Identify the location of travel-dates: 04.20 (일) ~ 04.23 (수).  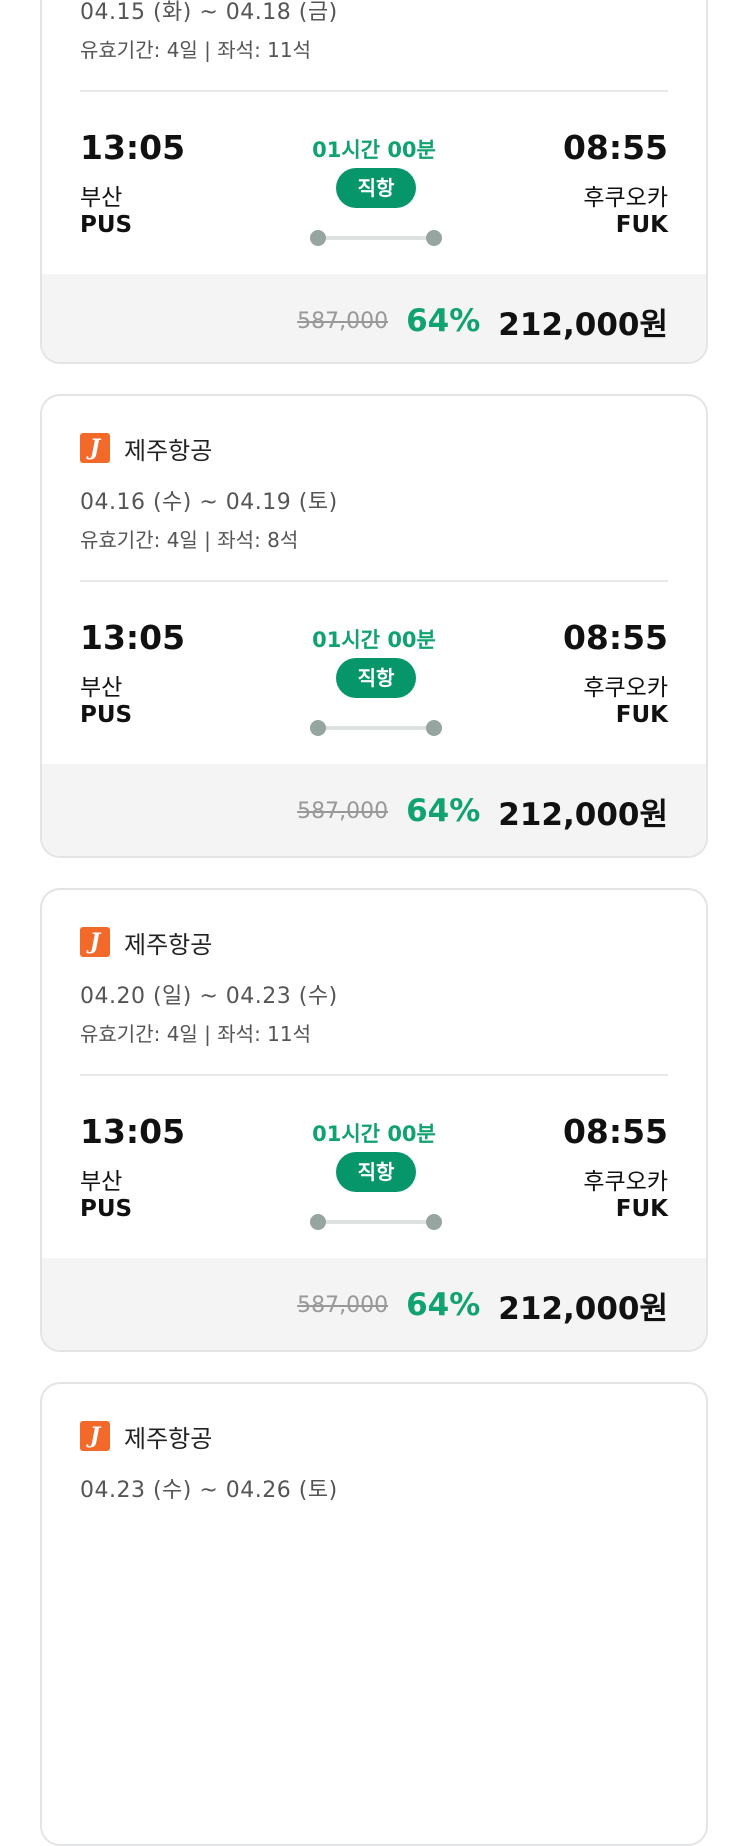
(209, 996).